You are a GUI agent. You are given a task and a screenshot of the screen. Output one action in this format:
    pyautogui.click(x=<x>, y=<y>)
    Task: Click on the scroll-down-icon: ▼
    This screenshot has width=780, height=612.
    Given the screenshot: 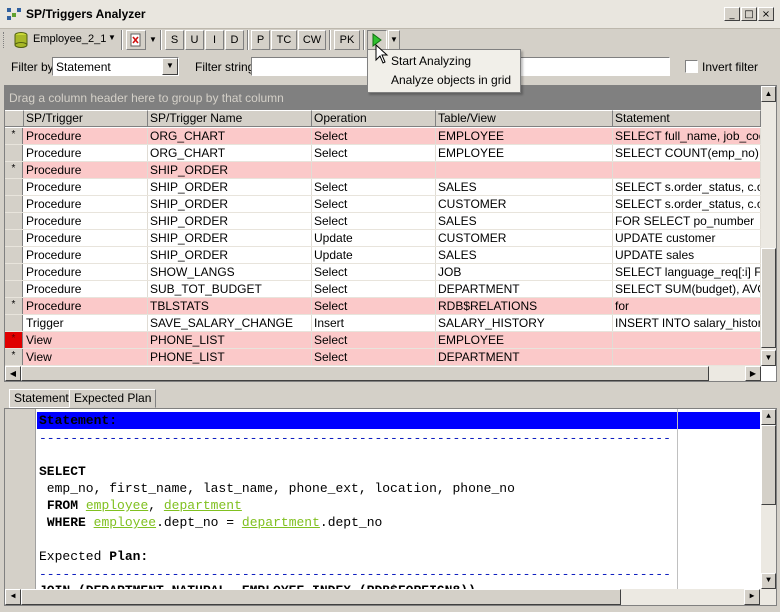 What is the action you would take?
    pyautogui.click(x=768, y=581)
    